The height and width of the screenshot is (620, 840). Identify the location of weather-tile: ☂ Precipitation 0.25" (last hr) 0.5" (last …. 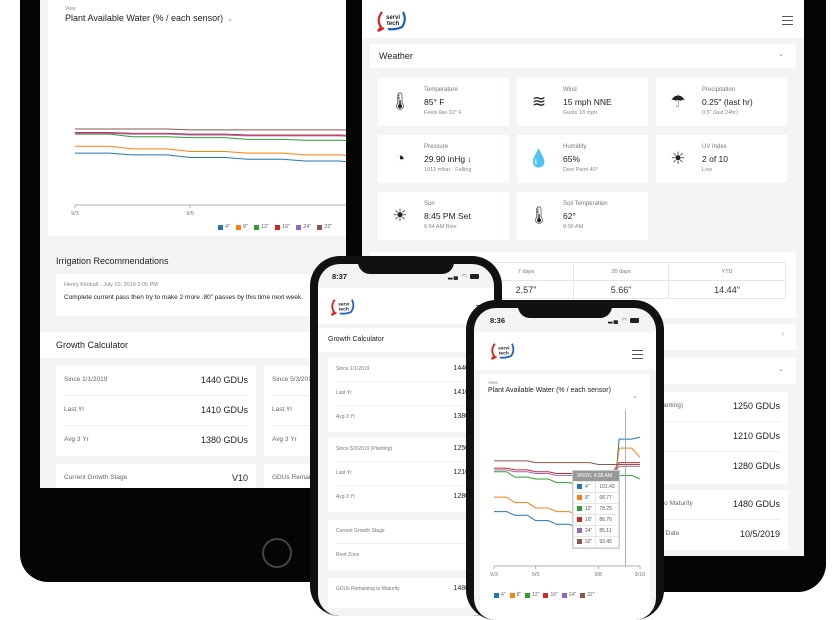
(721, 102).